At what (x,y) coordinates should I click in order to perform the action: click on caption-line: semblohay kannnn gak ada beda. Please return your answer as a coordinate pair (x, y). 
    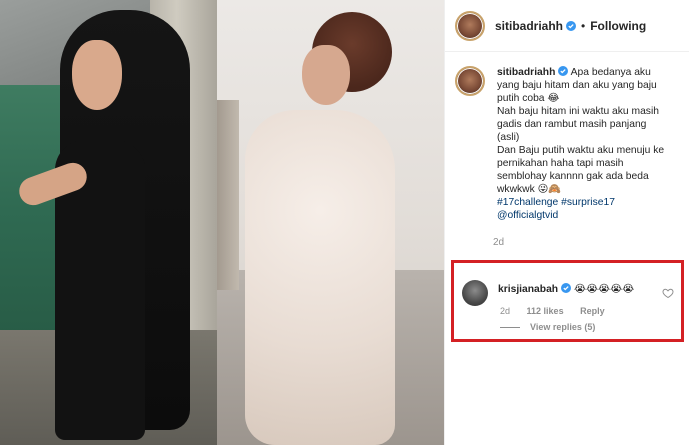
    Looking at the image, I should click on (573, 176).